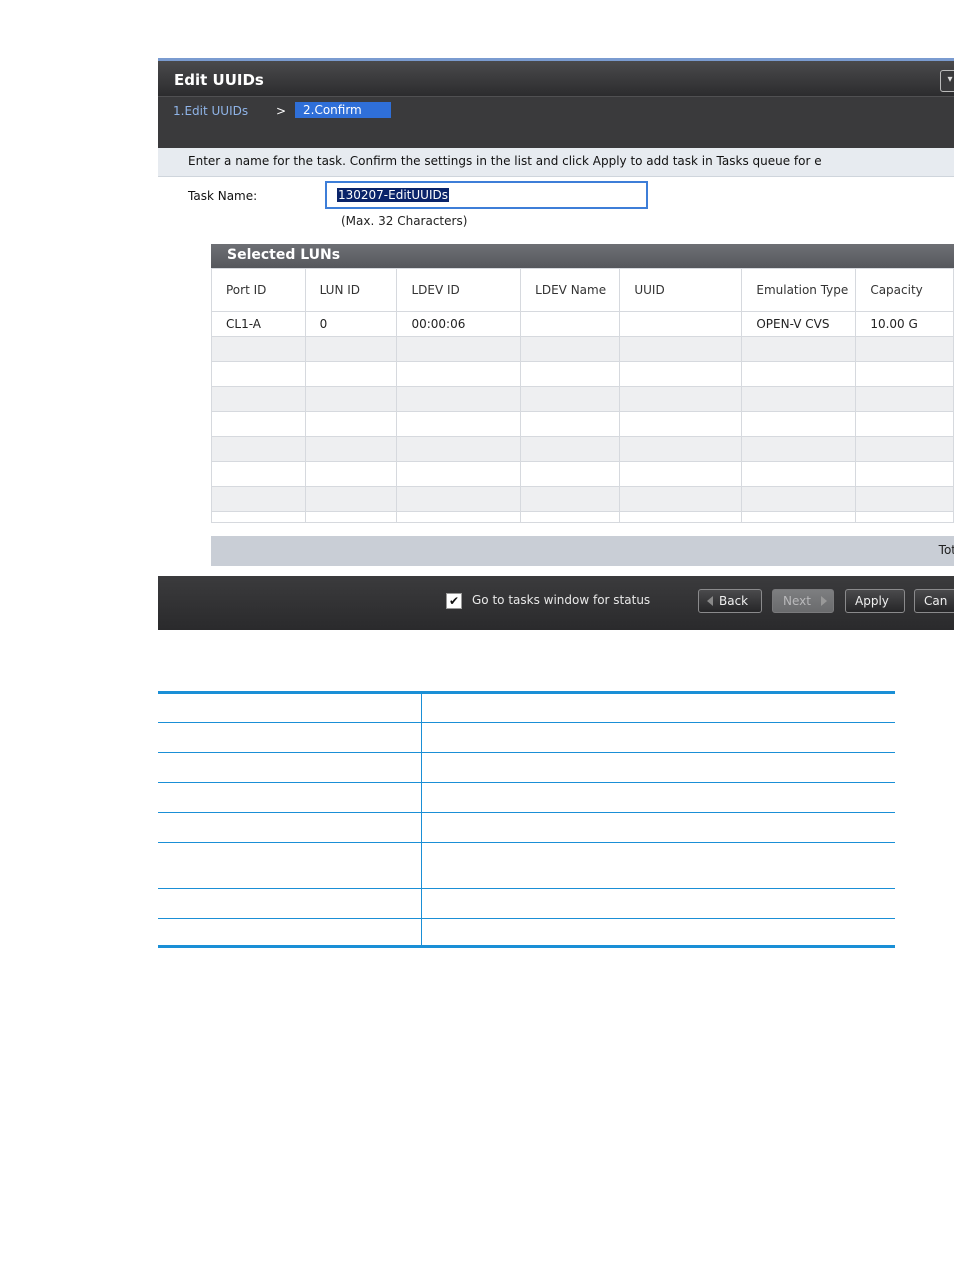 The image size is (954, 1270). What do you see at coordinates (904, 324) in the screenshot?
I see `cell-capacity: 10.00 G` at bounding box center [904, 324].